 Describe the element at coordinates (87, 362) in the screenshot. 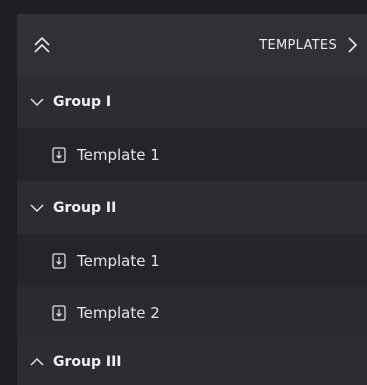

I see `group-label: Group III` at that location.